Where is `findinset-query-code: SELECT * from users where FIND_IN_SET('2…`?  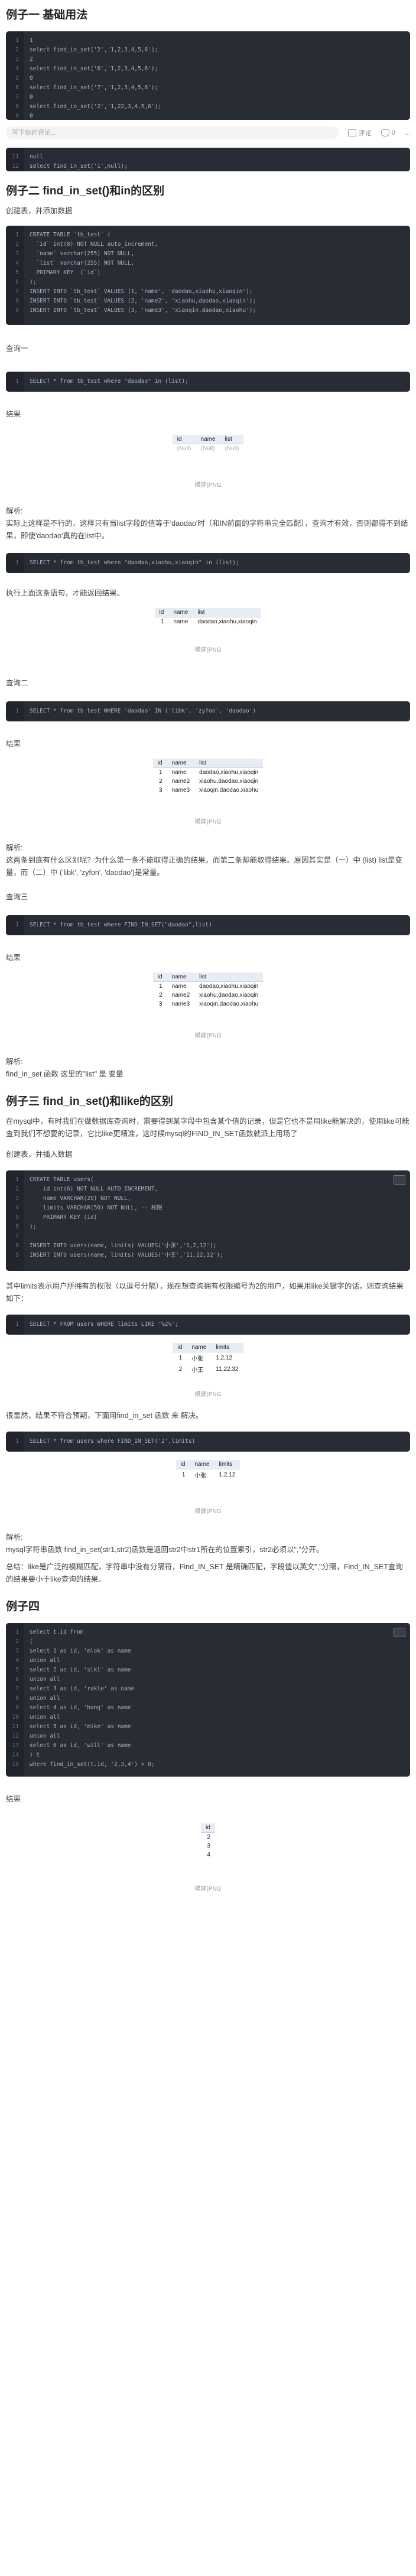 findinset-query-code: SELECT * from users where FIND_IN_SET('2… is located at coordinates (113, 1441).